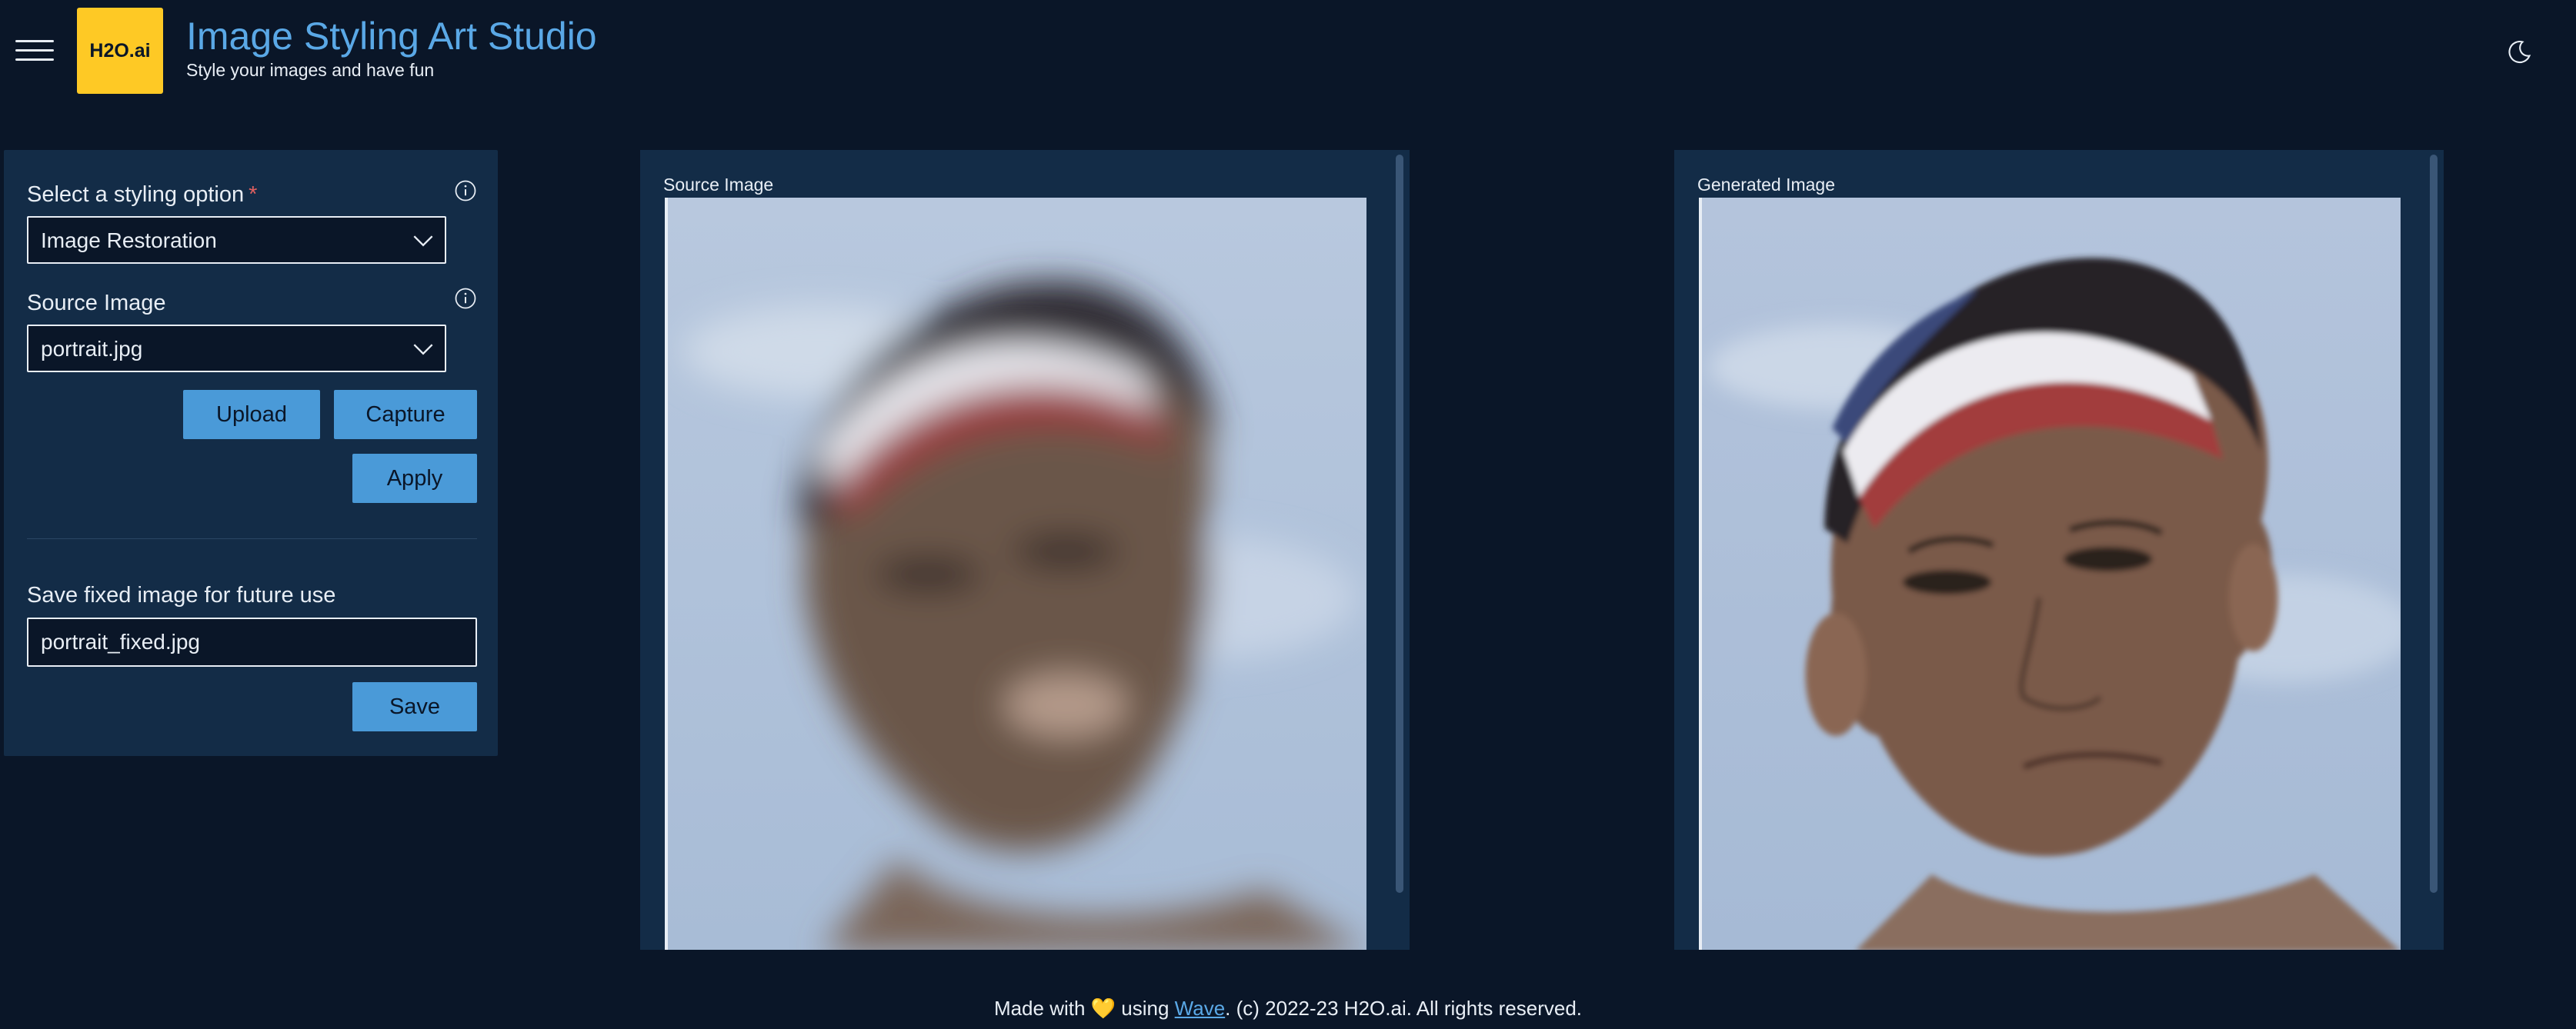 This screenshot has width=2576, height=1029. Describe the element at coordinates (252, 538) in the screenshot. I see `divider` at that location.